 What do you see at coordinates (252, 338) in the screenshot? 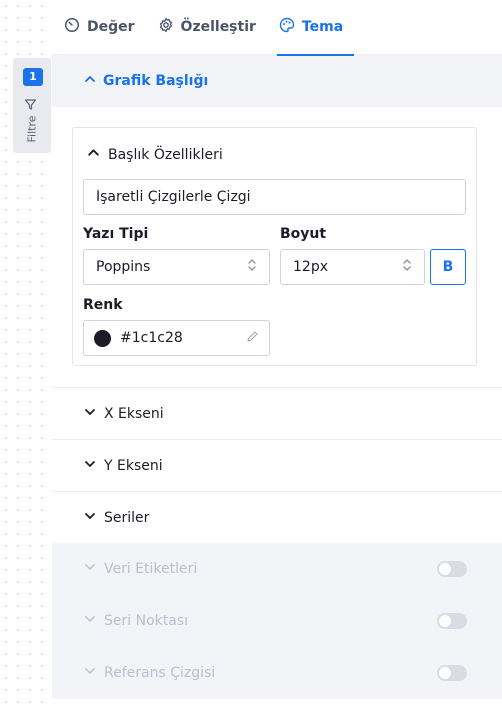
I see `pencil-icon` at bounding box center [252, 338].